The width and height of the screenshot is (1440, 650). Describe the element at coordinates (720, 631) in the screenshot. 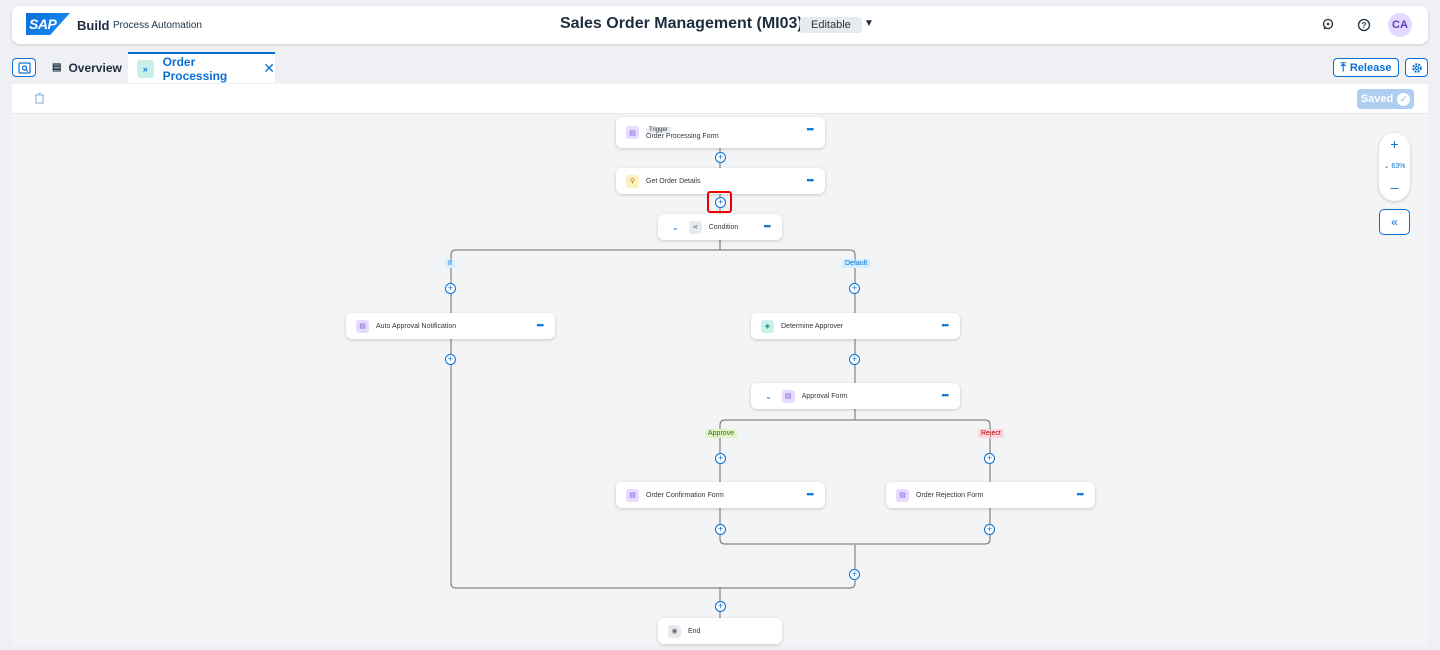

I see `end-node: ◉ End` at that location.